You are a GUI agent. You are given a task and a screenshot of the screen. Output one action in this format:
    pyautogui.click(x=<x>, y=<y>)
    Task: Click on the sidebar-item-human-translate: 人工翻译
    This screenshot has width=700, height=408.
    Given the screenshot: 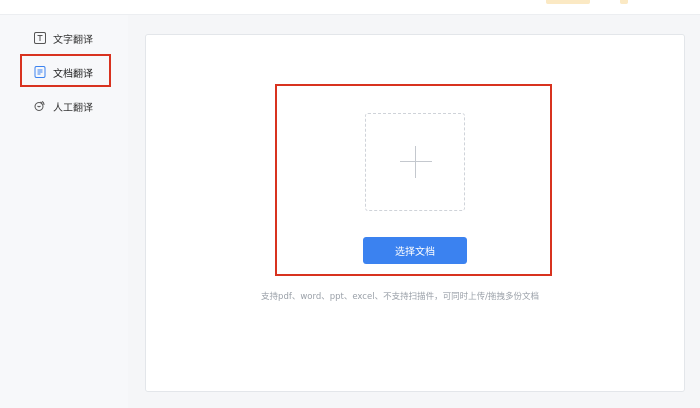 What is the action you would take?
    pyautogui.click(x=63, y=106)
    